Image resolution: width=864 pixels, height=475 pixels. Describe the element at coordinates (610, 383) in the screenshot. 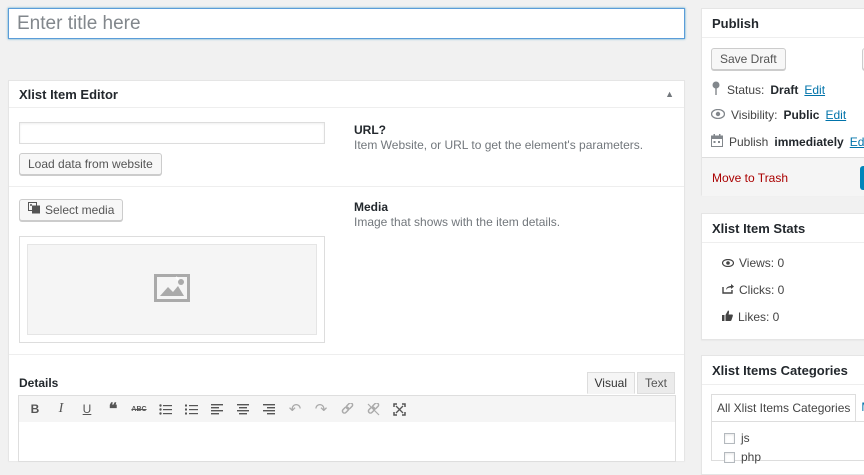

I see `tab-visual: Visual` at that location.